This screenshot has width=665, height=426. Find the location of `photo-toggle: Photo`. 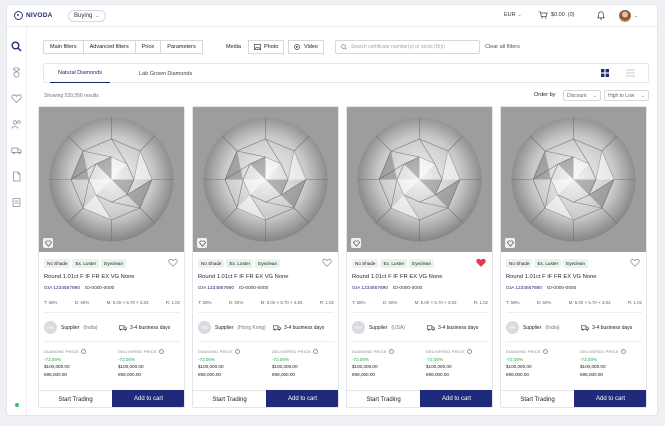

photo-toggle: Photo is located at coordinates (266, 47).